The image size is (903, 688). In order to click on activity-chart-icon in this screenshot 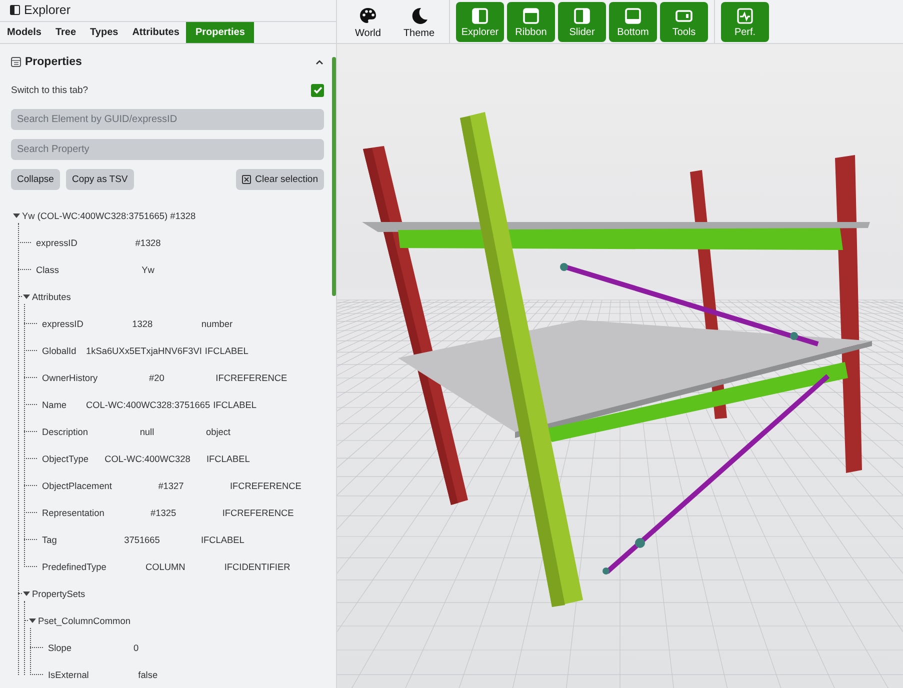, I will do `click(745, 16)`.